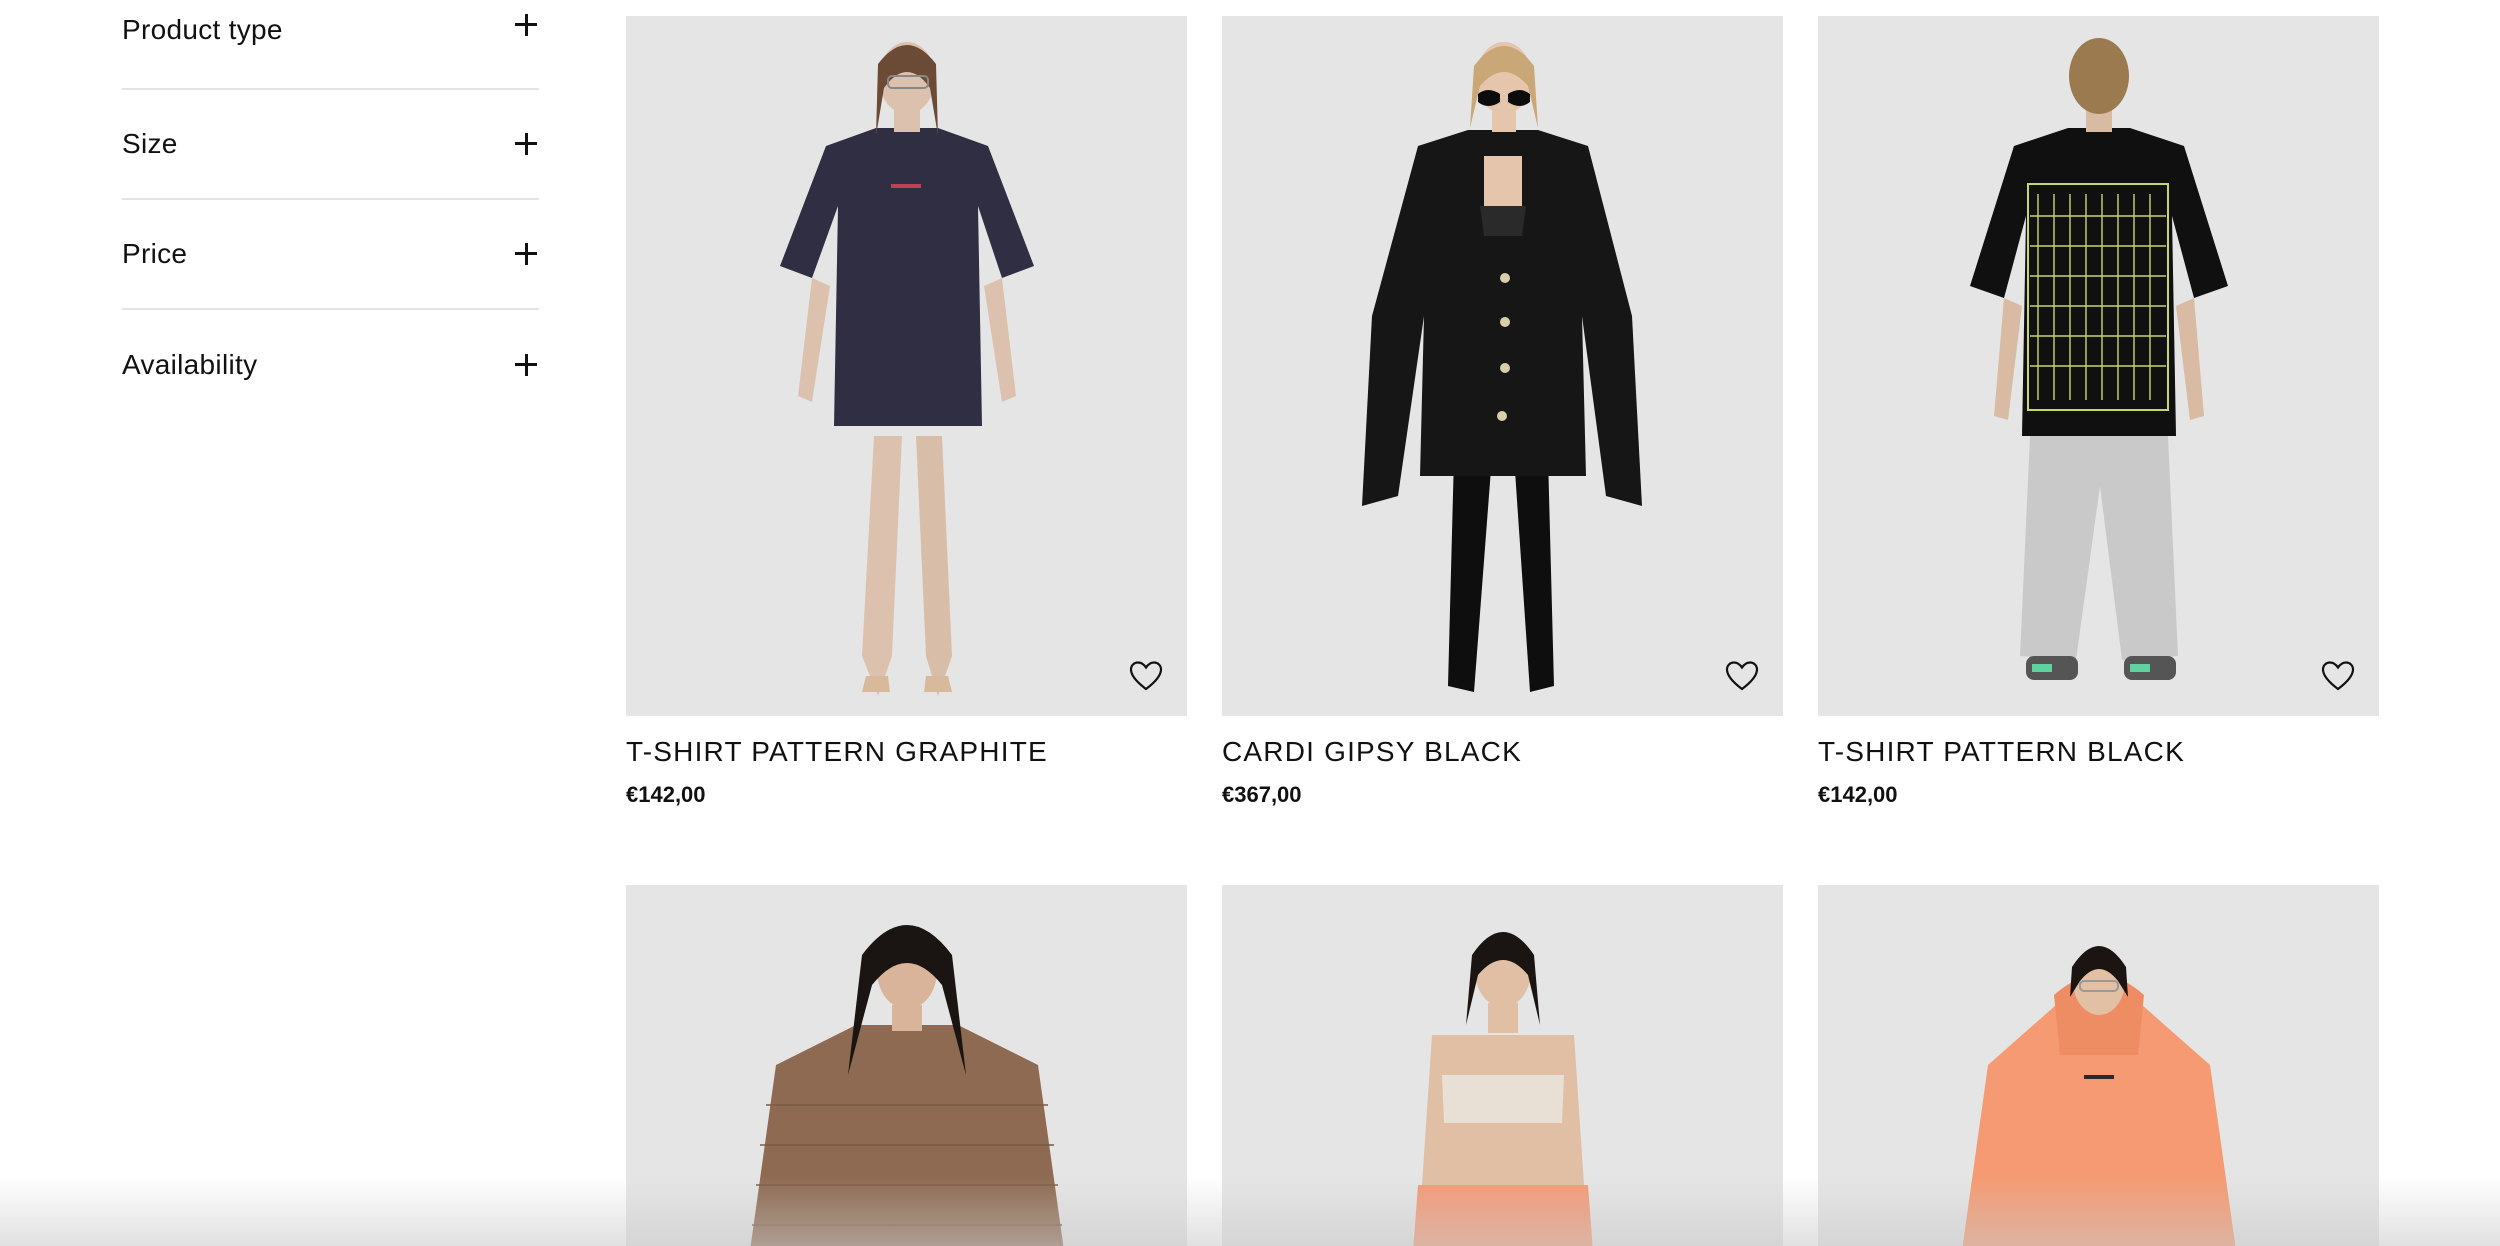  What do you see at coordinates (330, 45) in the screenshot?
I see `filter-product-type: Product type` at bounding box center [330, 45].